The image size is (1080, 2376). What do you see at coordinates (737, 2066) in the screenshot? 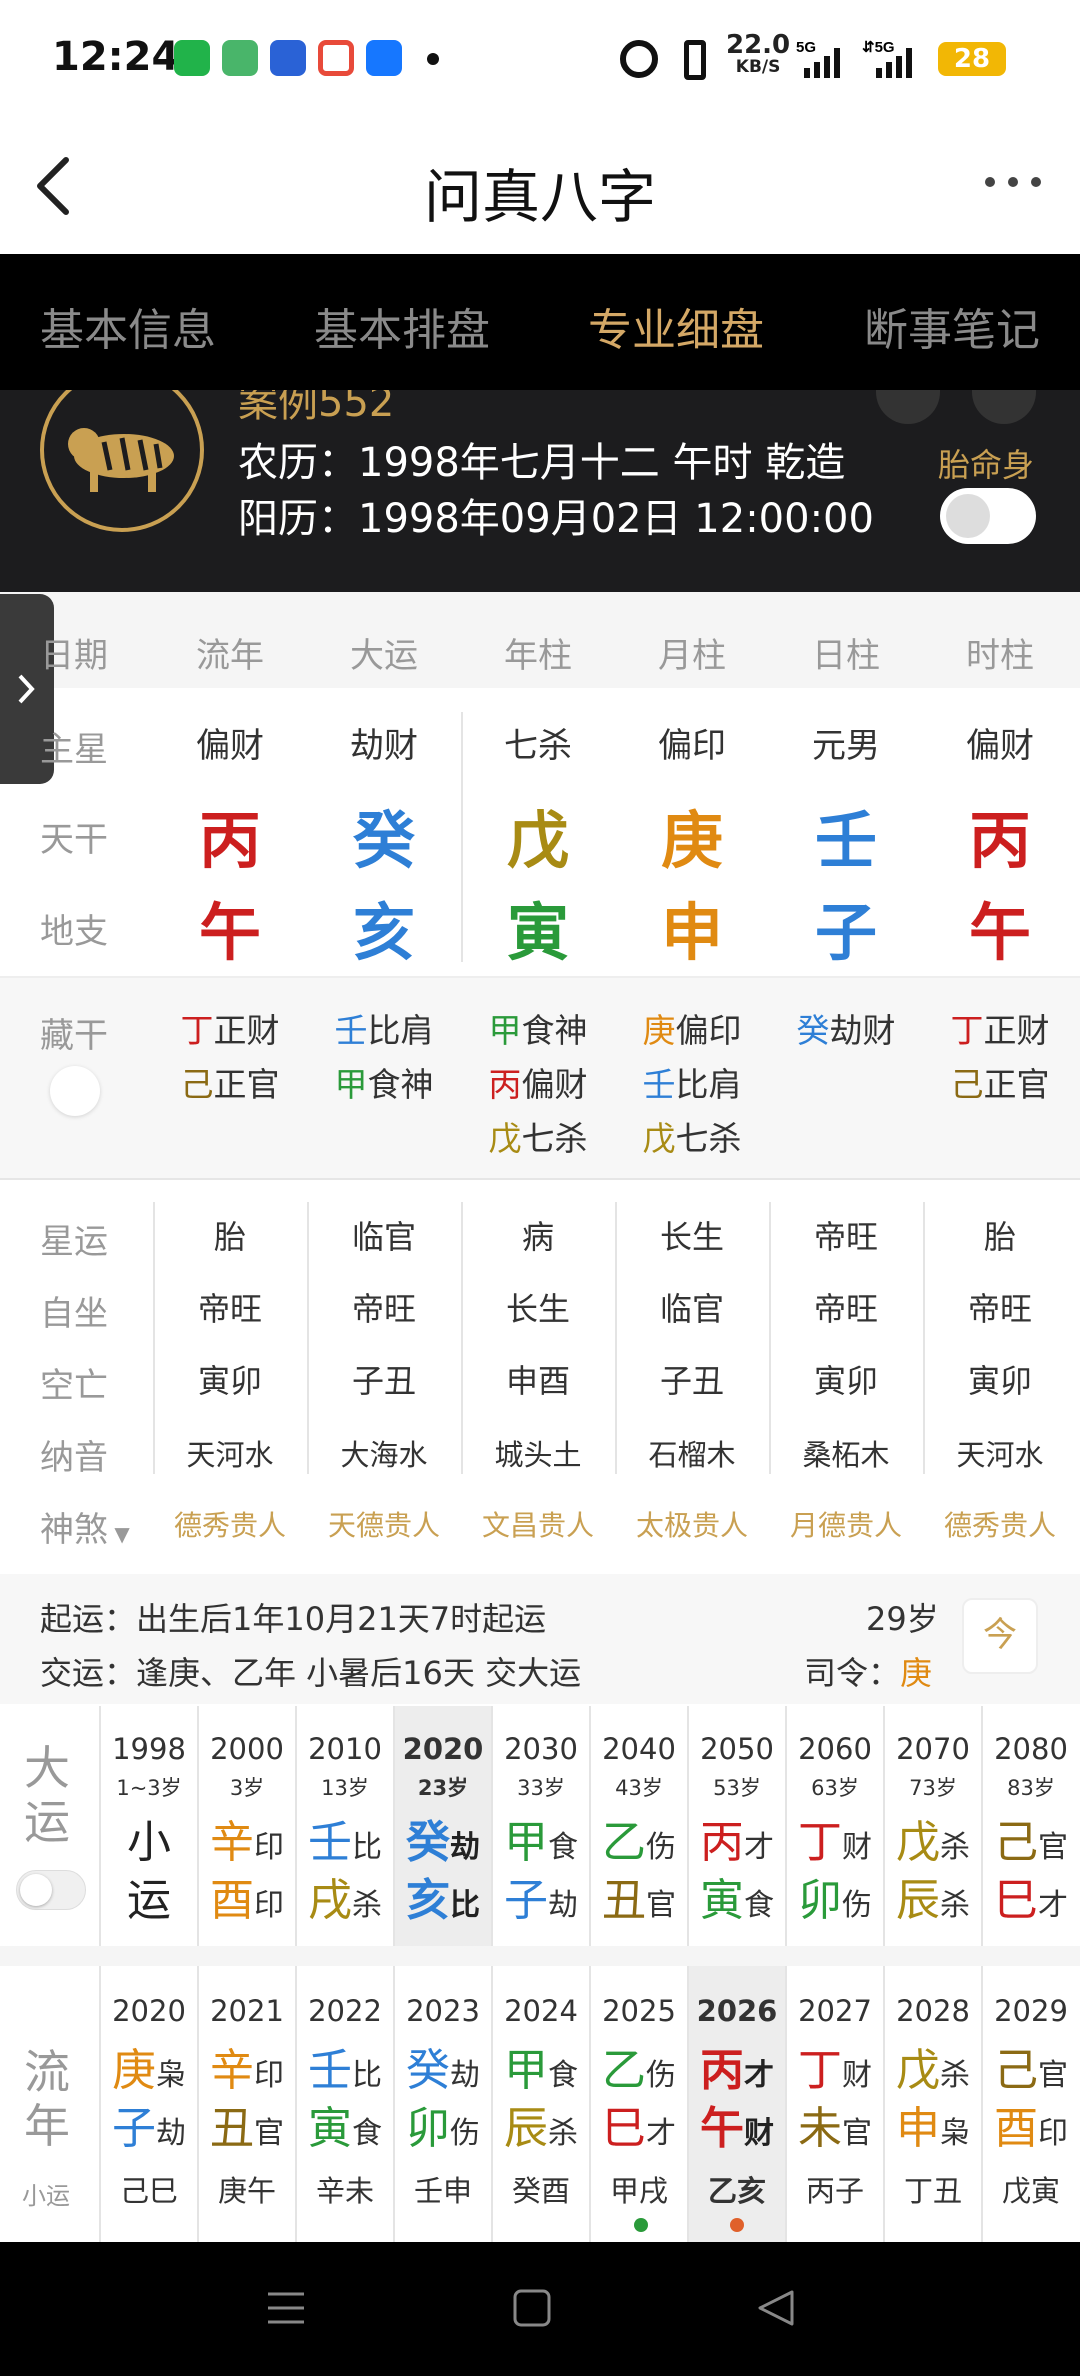
I see `luck-stem: 丙才` at bounding box center [737, 2066].